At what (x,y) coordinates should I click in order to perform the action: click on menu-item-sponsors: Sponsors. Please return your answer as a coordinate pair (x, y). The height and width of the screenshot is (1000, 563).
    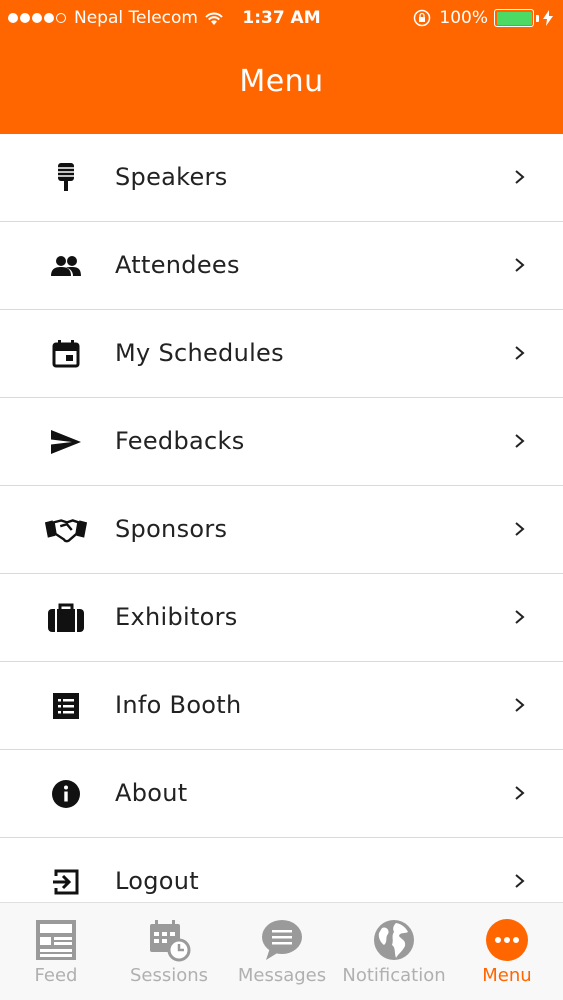
    Looking at the image, I should click on (281, 530).